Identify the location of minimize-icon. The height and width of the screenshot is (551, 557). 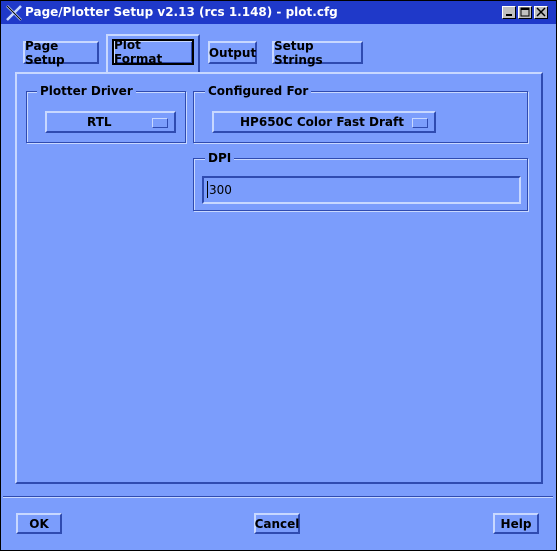
(509, 15).